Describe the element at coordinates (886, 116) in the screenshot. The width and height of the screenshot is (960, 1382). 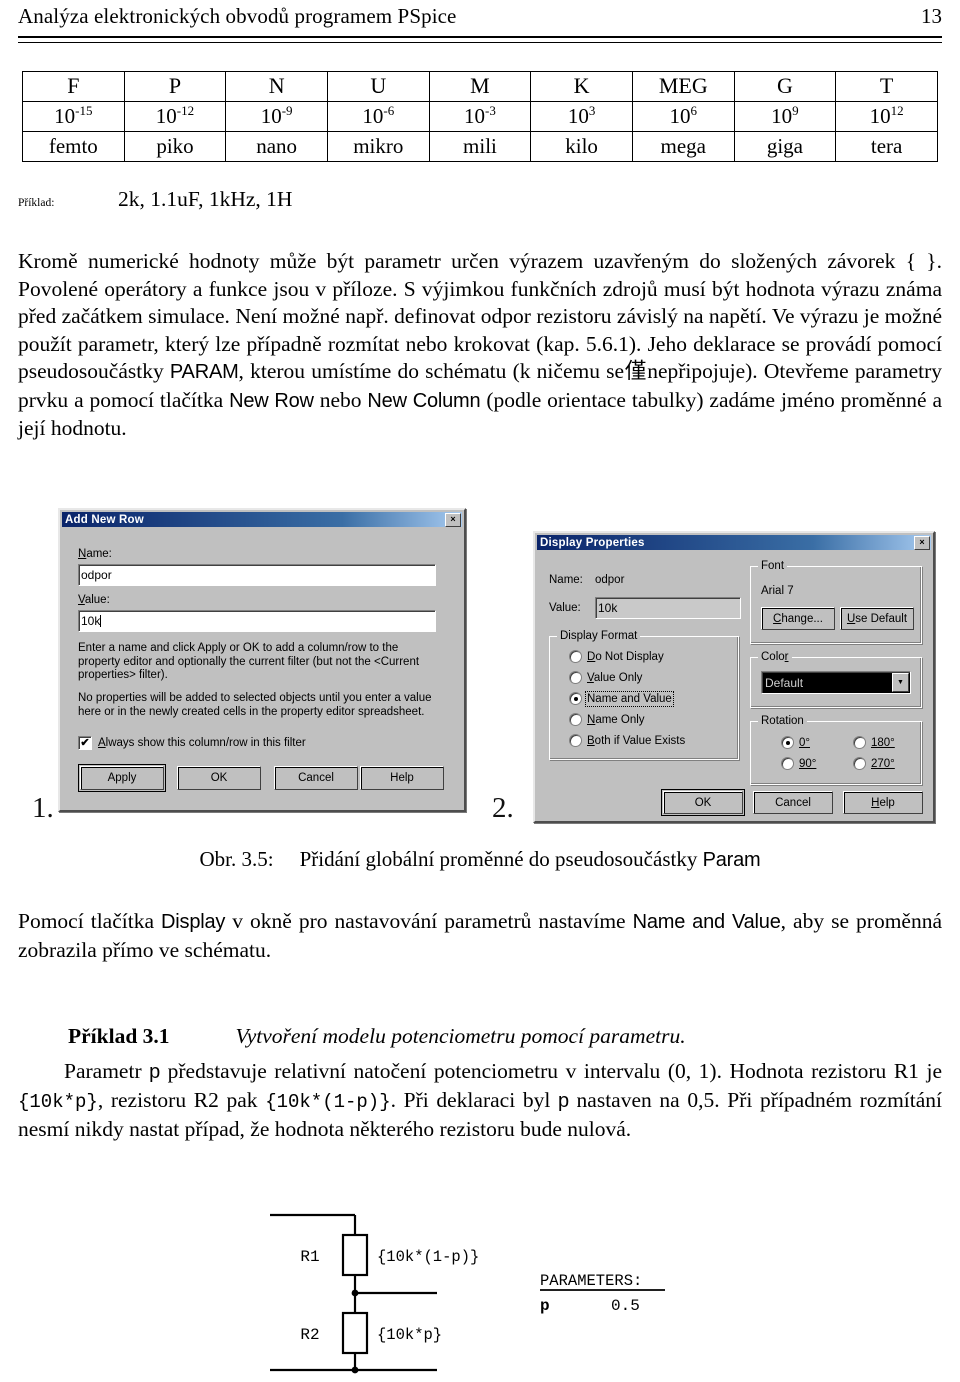
I see `table-cell-power: 1012` at that location.